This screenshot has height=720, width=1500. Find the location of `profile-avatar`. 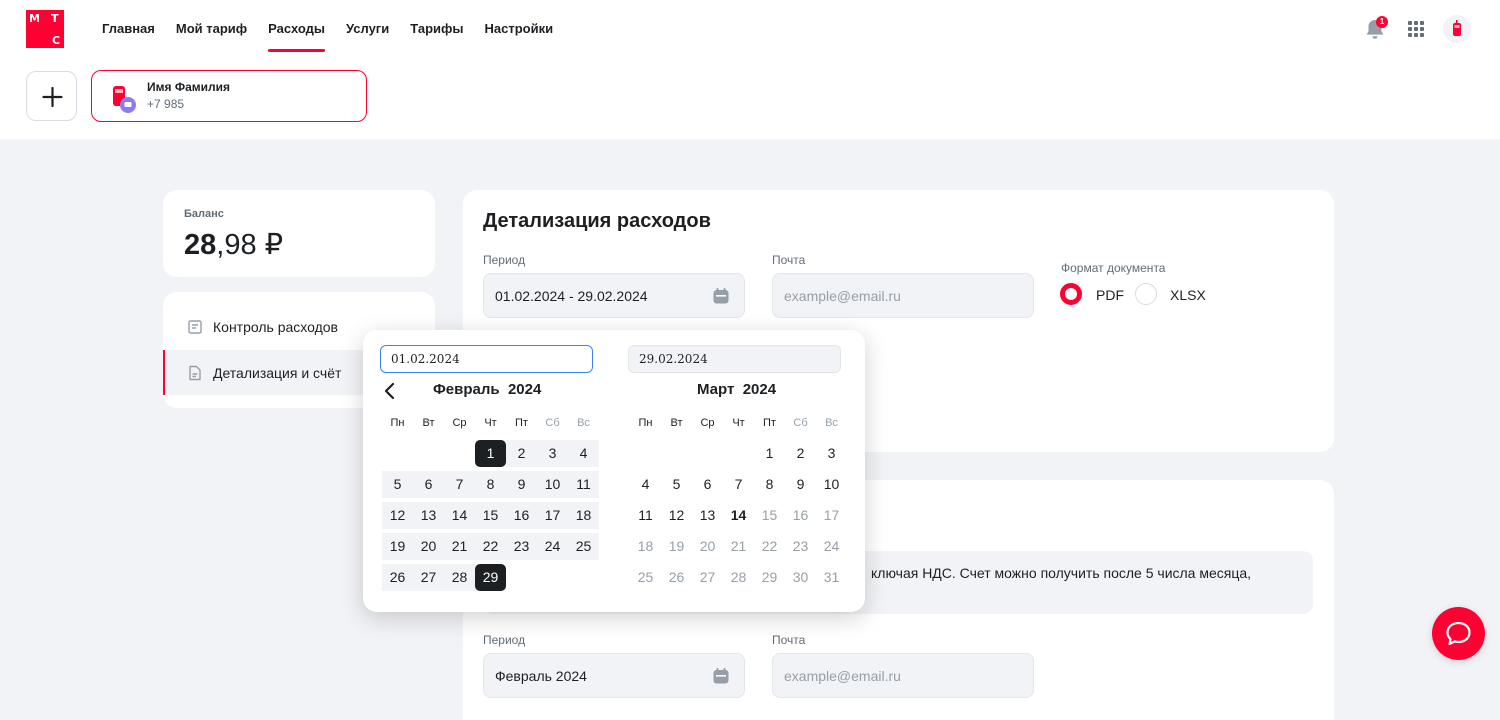

profile-avatar is located at coordinates (1457, 29).